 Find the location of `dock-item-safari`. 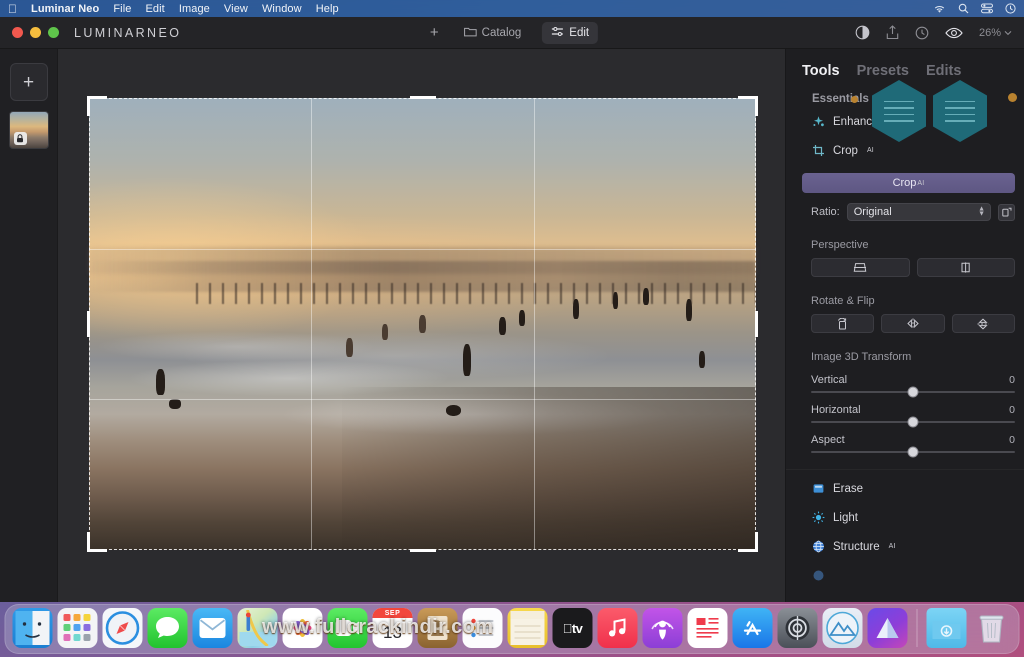

dock-item-safari is located at coordinates (122, 628).